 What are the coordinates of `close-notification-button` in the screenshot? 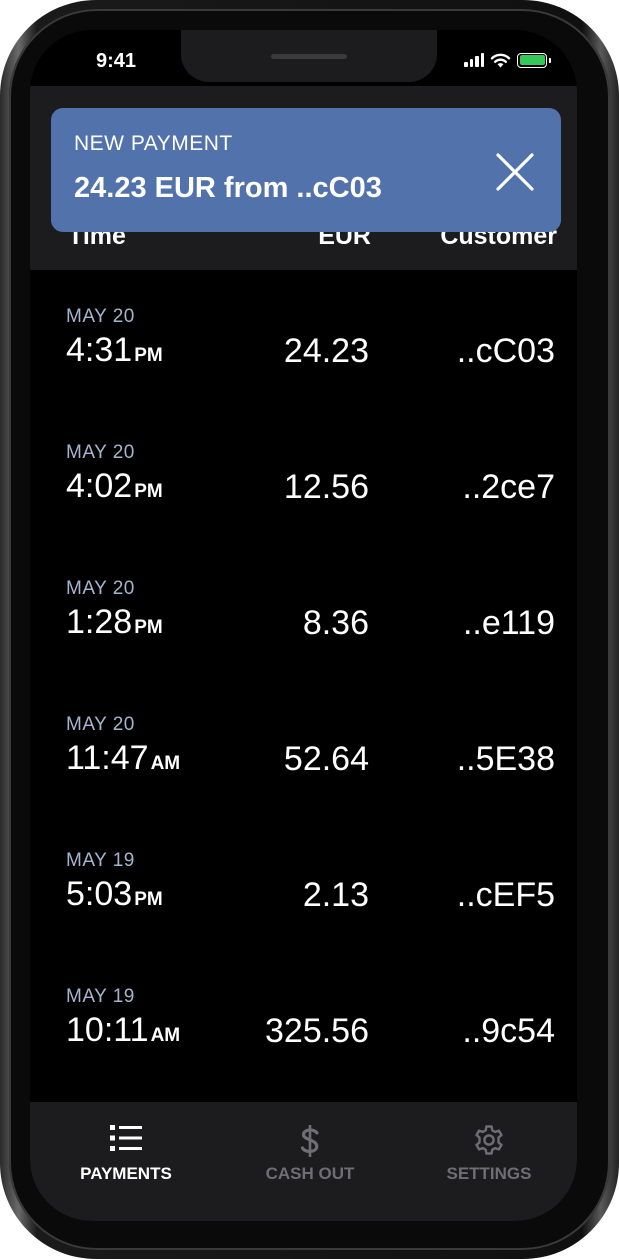 It's located at (515, 172).